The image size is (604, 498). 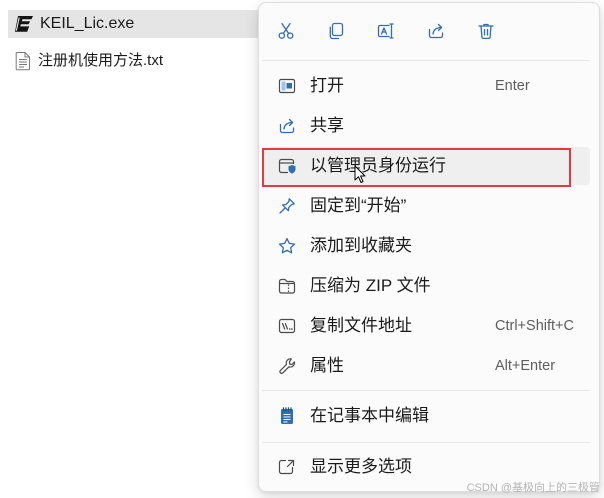 I want to click on menu-item-add-to-favorites: 添加到收藏夹, so click(x=429, y=246).